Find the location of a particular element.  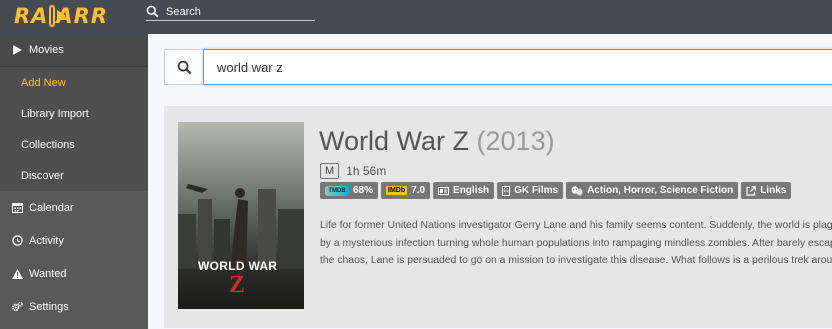

tmdb-icon: TMDB is located at coordinates (337, 190).